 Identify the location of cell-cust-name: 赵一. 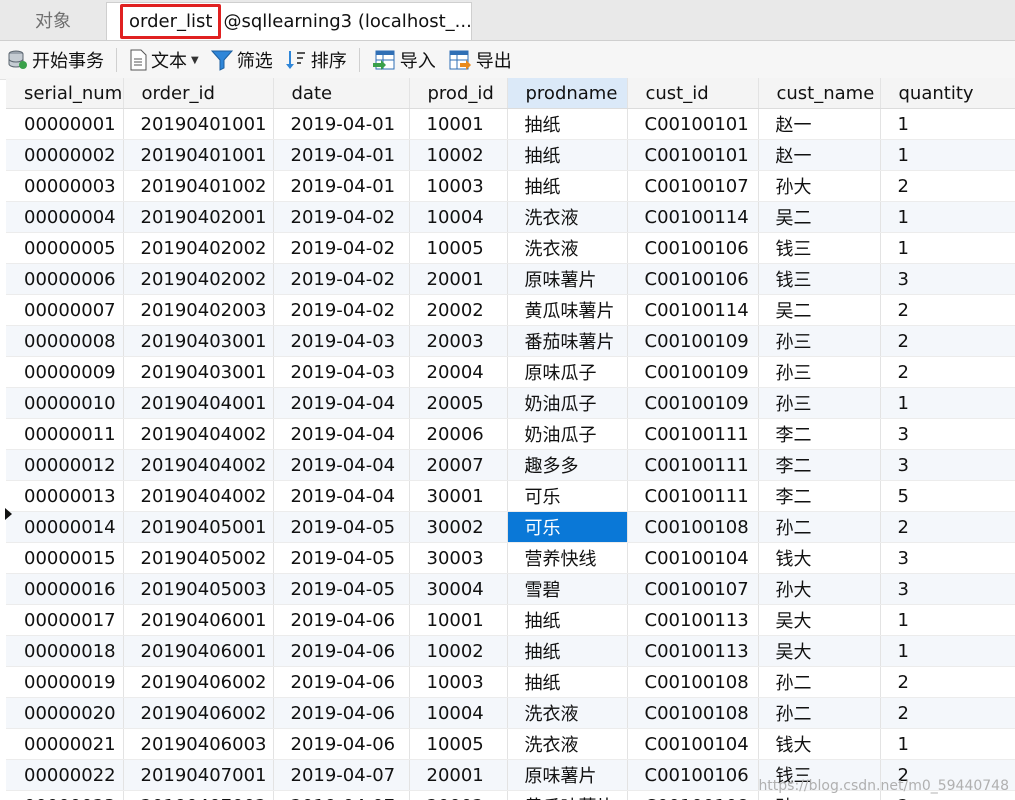
(819, 124).